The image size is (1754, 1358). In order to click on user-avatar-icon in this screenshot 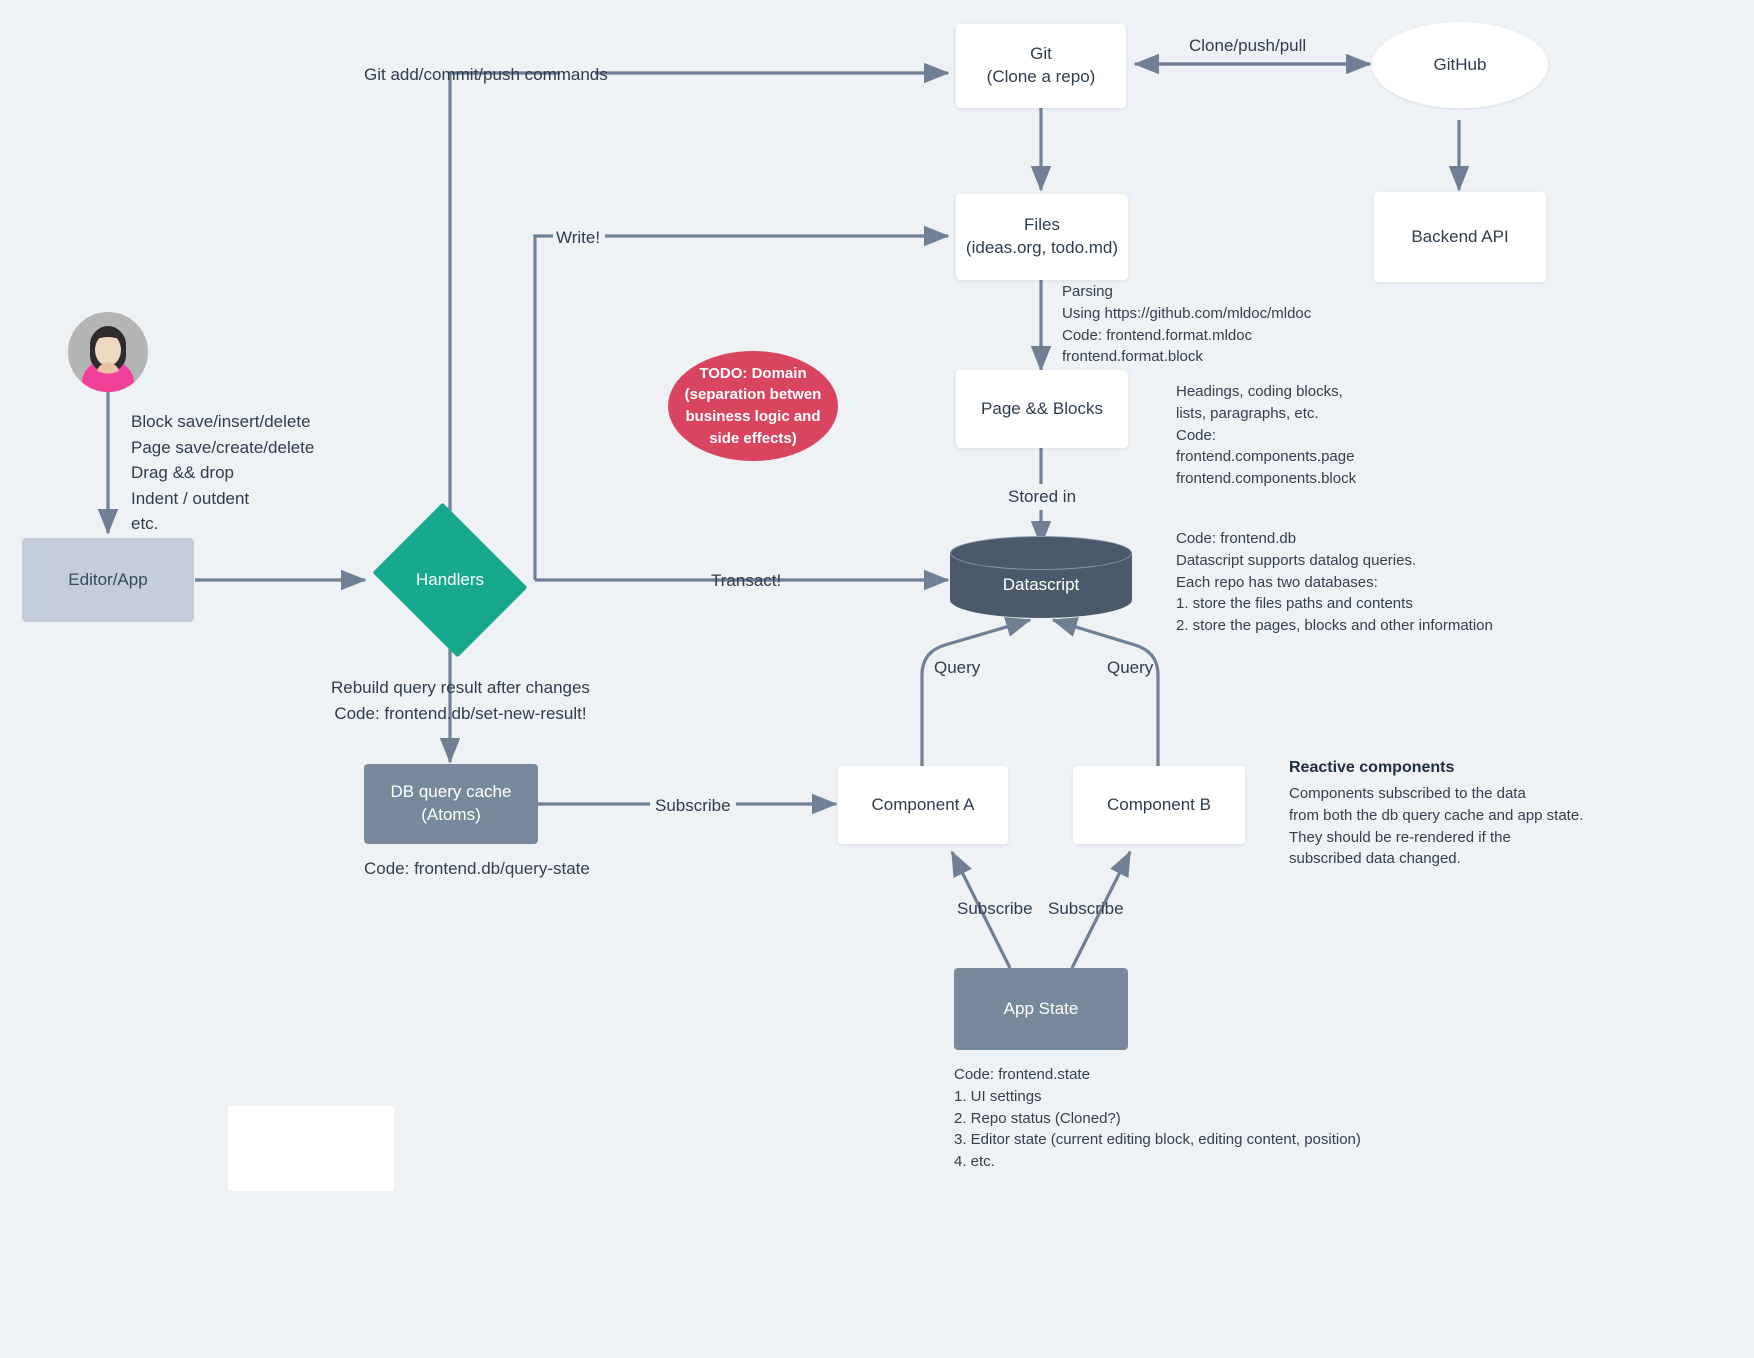, I will do `click(108, 352)`.